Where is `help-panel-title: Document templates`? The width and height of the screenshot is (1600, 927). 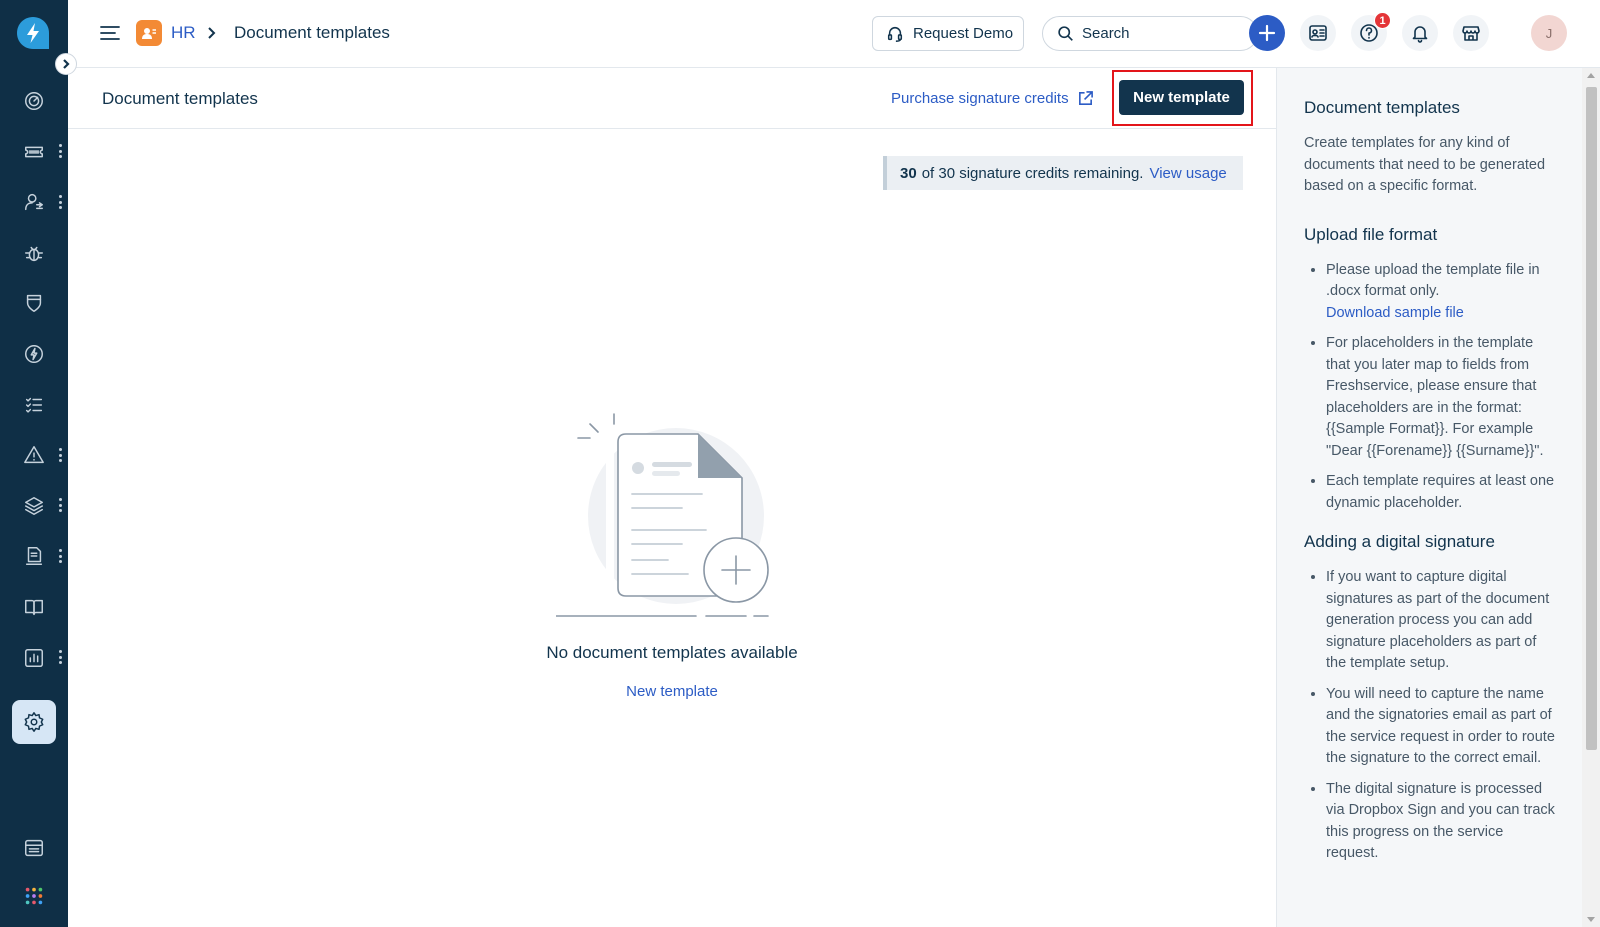
help-panel-title: Document templates is located at coordinates (1382, 107).